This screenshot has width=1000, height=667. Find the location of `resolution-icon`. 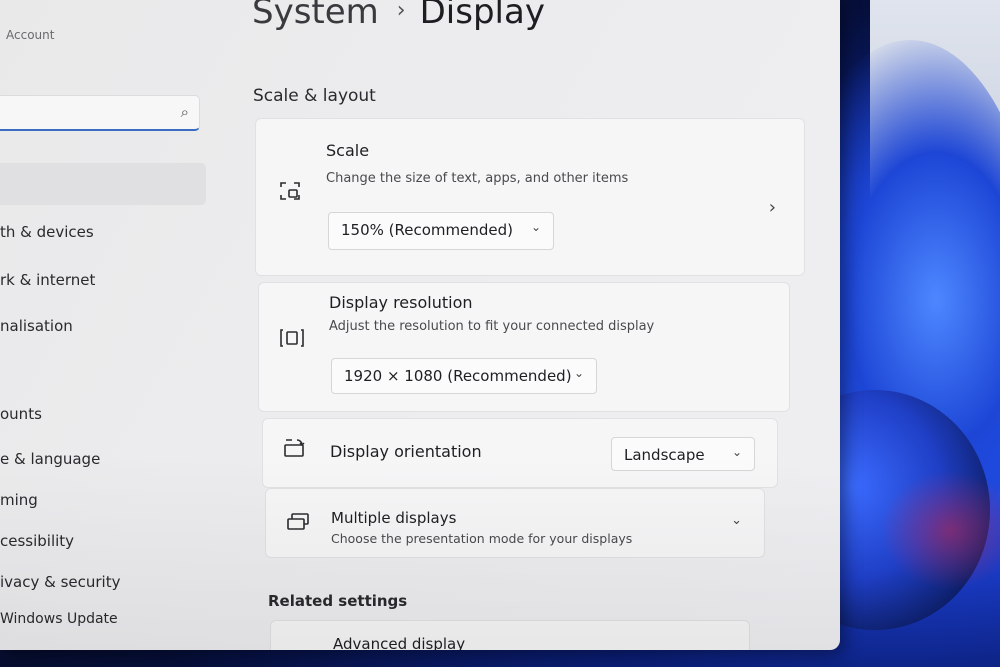

resolution-icon is located at coordinates (292, 338).